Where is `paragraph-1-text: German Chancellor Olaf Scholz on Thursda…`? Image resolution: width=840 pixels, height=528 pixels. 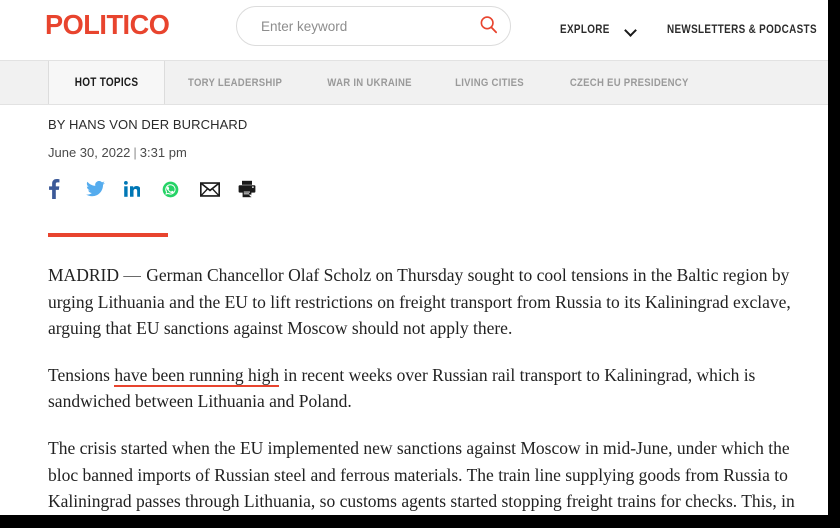 paragraph-1-text: German Chancellor Olaf Scholz on Thursda… is located at coordinates (419, 302).